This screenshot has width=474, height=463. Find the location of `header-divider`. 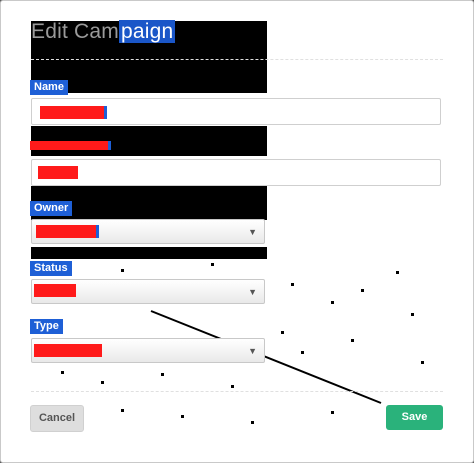

header-divider is located at coordinates (237, 59).